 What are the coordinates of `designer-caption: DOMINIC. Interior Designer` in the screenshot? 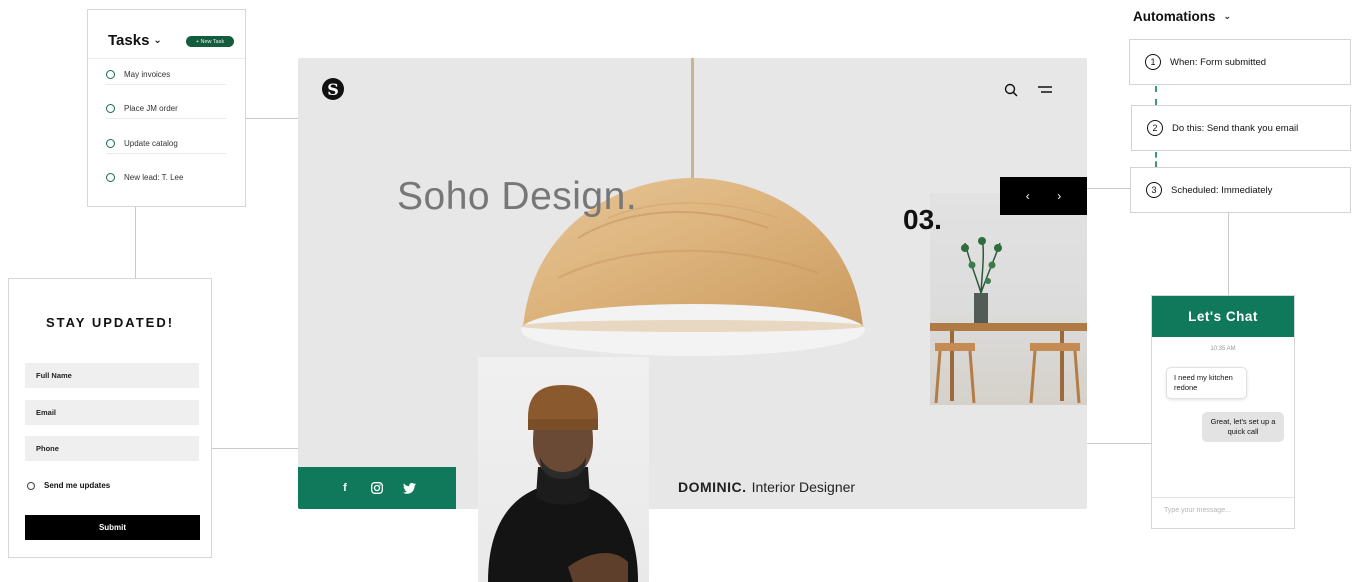 It's located at (766, 487).